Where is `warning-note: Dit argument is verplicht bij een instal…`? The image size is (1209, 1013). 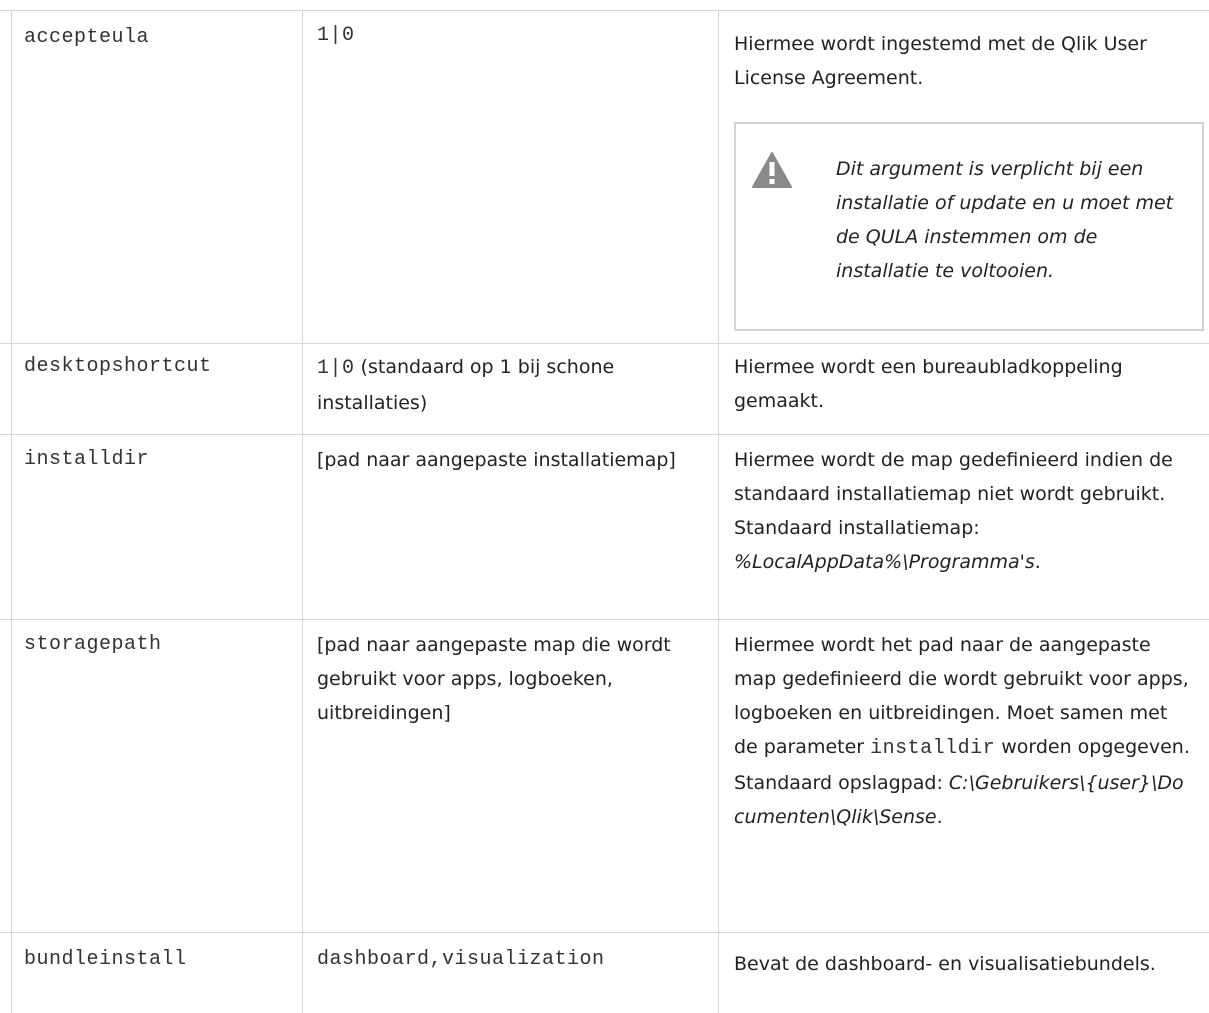 warning-note: Dit argument is verplicht bij een instal… is located at coordinates (969, 226).